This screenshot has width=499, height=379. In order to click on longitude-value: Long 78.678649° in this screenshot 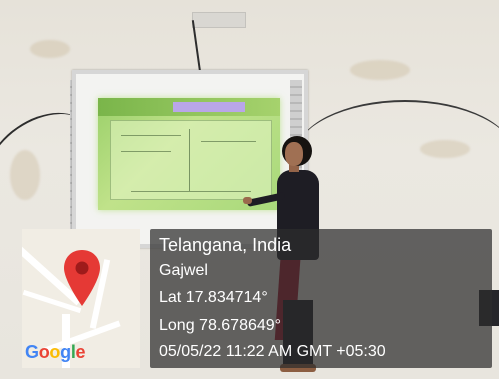, I will do `click(220, 325)`.